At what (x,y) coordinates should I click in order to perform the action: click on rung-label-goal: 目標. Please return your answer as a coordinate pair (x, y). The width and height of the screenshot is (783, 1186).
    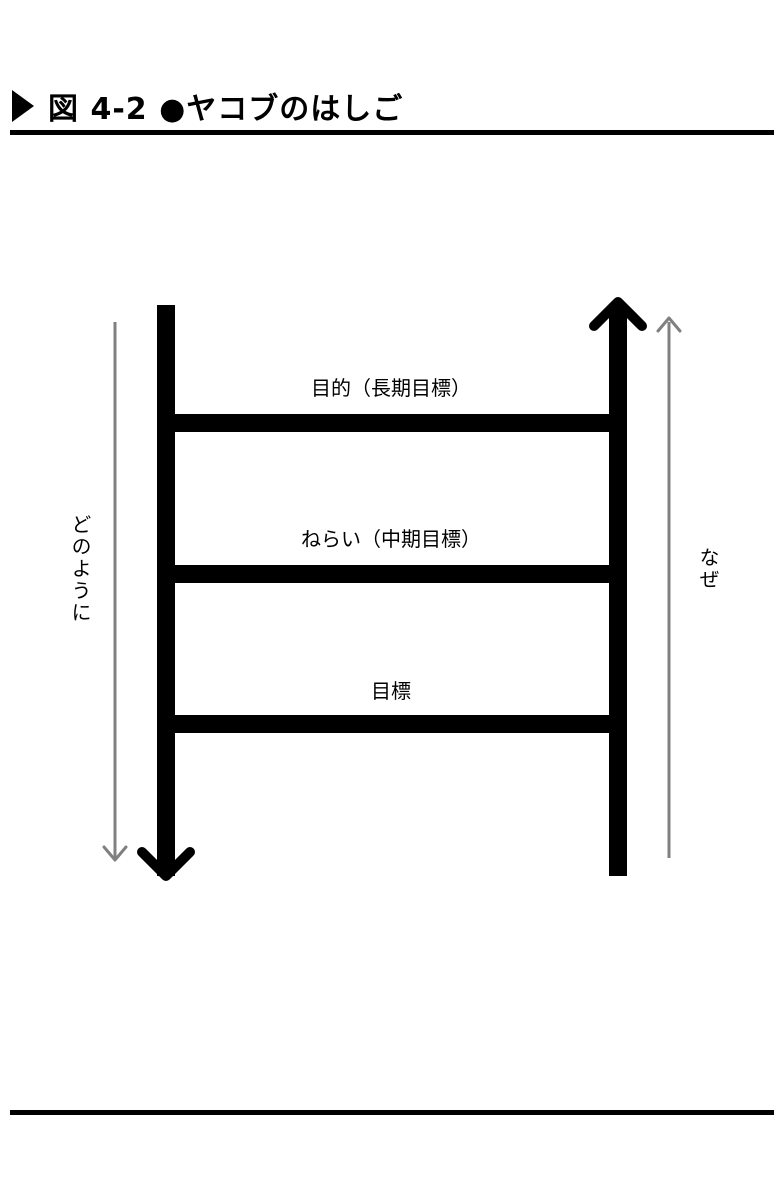
    Looking at the image, I should click on (391, 691).